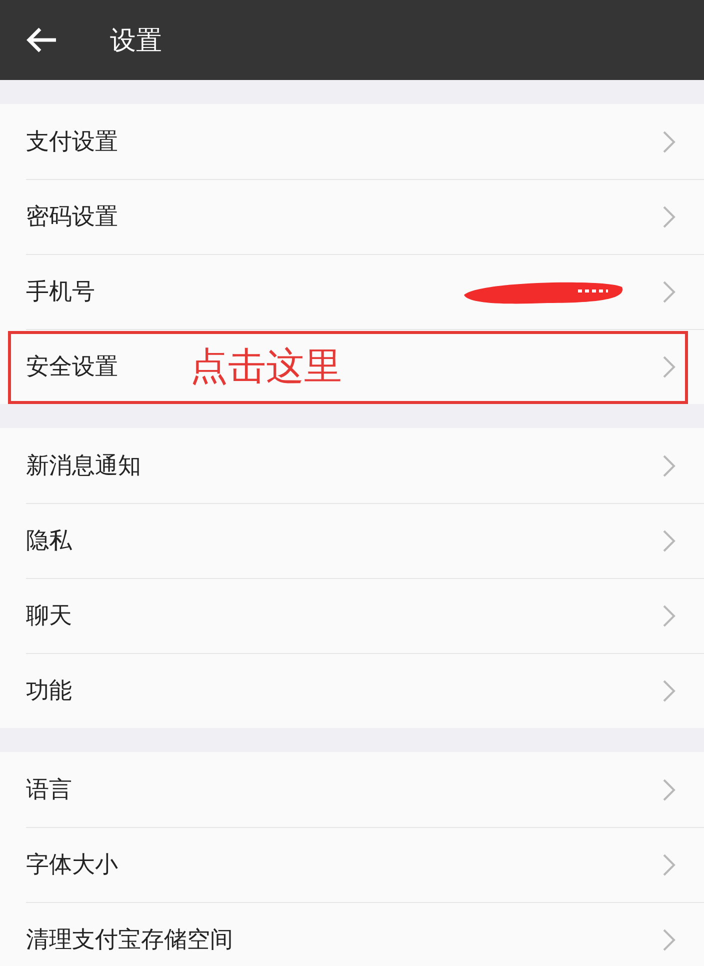 This screenshot has height=966, width=704. I want to click on settings-row: 密码设置, so click(352, 216).